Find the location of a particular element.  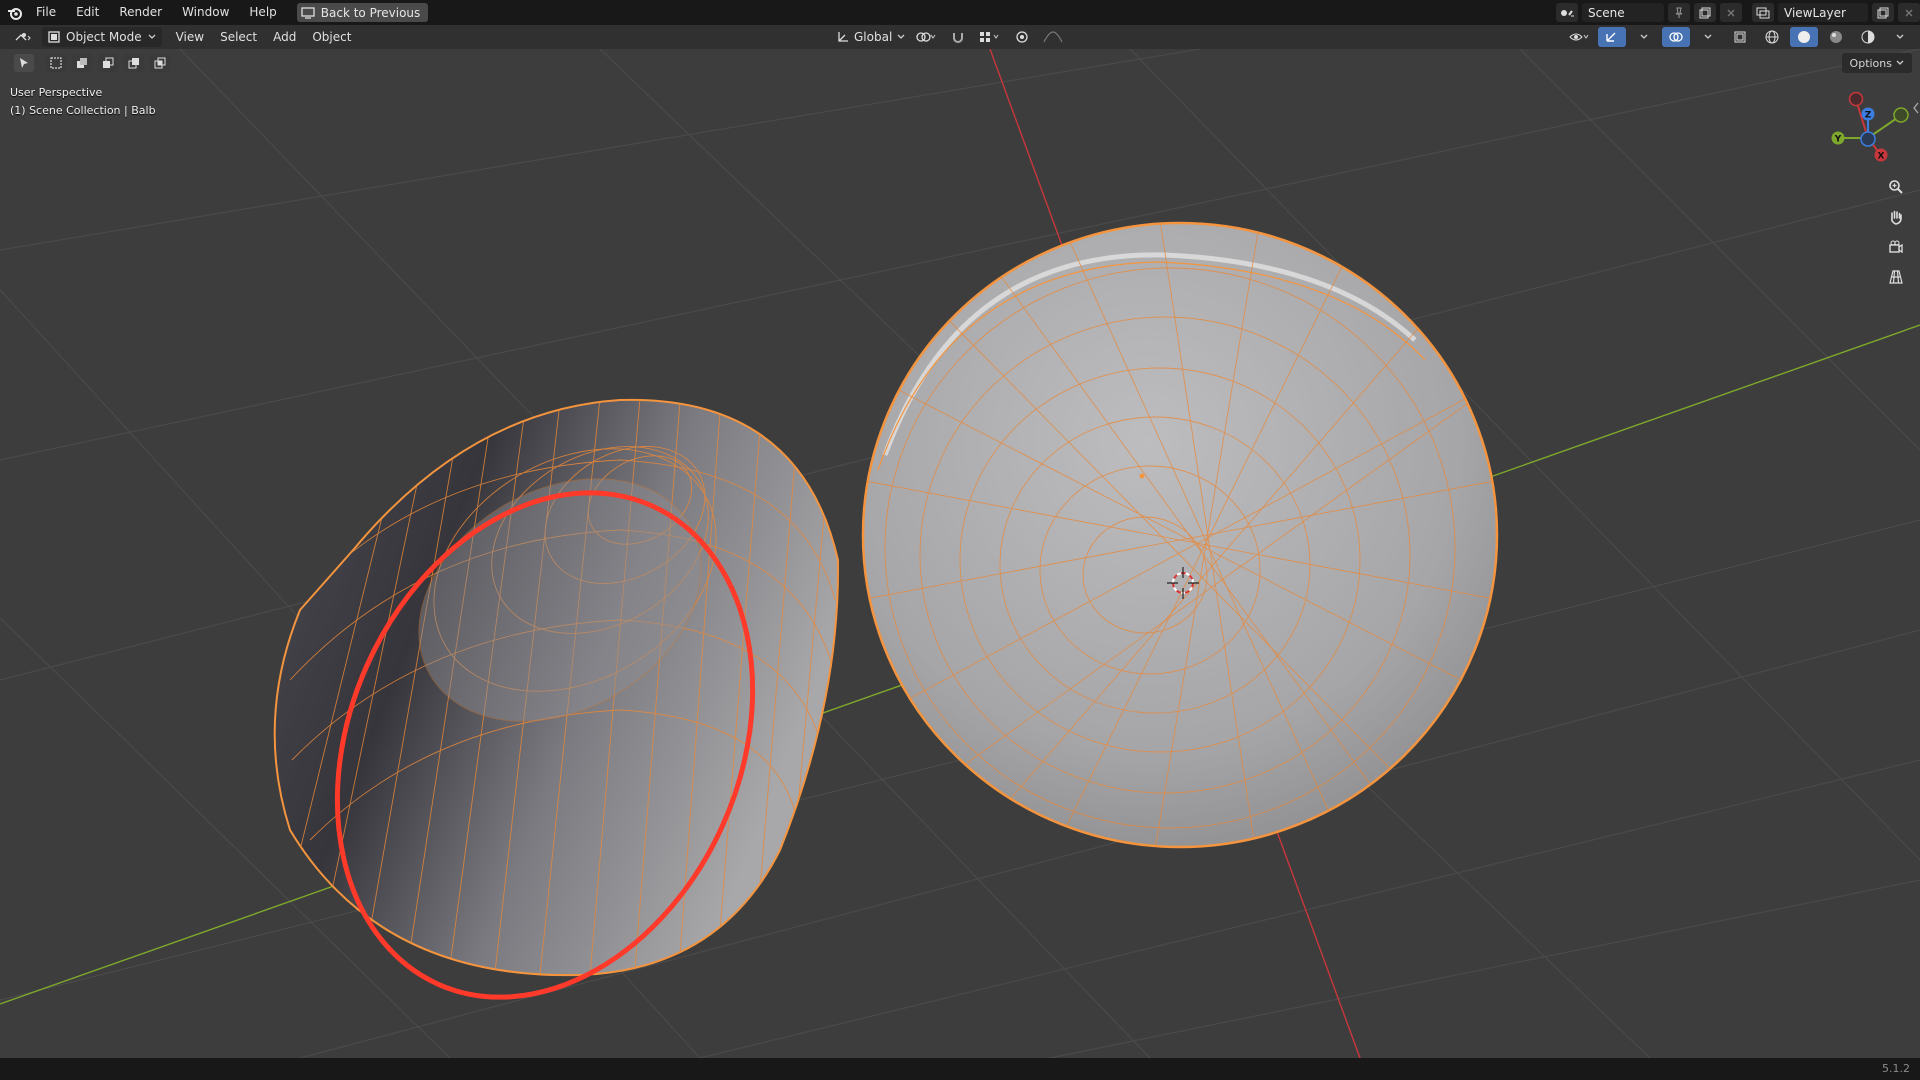

options-label: Options is located at coordinates (1870, 63).